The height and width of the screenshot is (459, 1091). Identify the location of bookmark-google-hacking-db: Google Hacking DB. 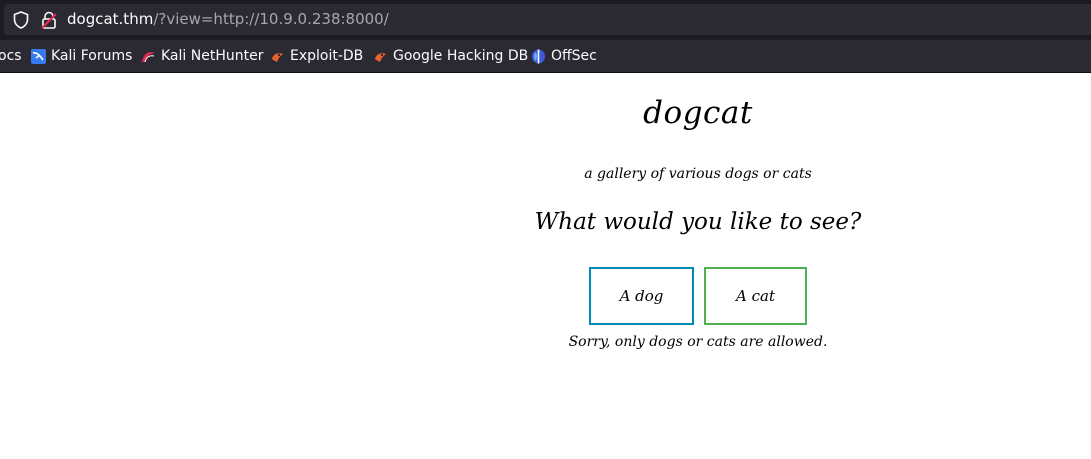
(450, 56).